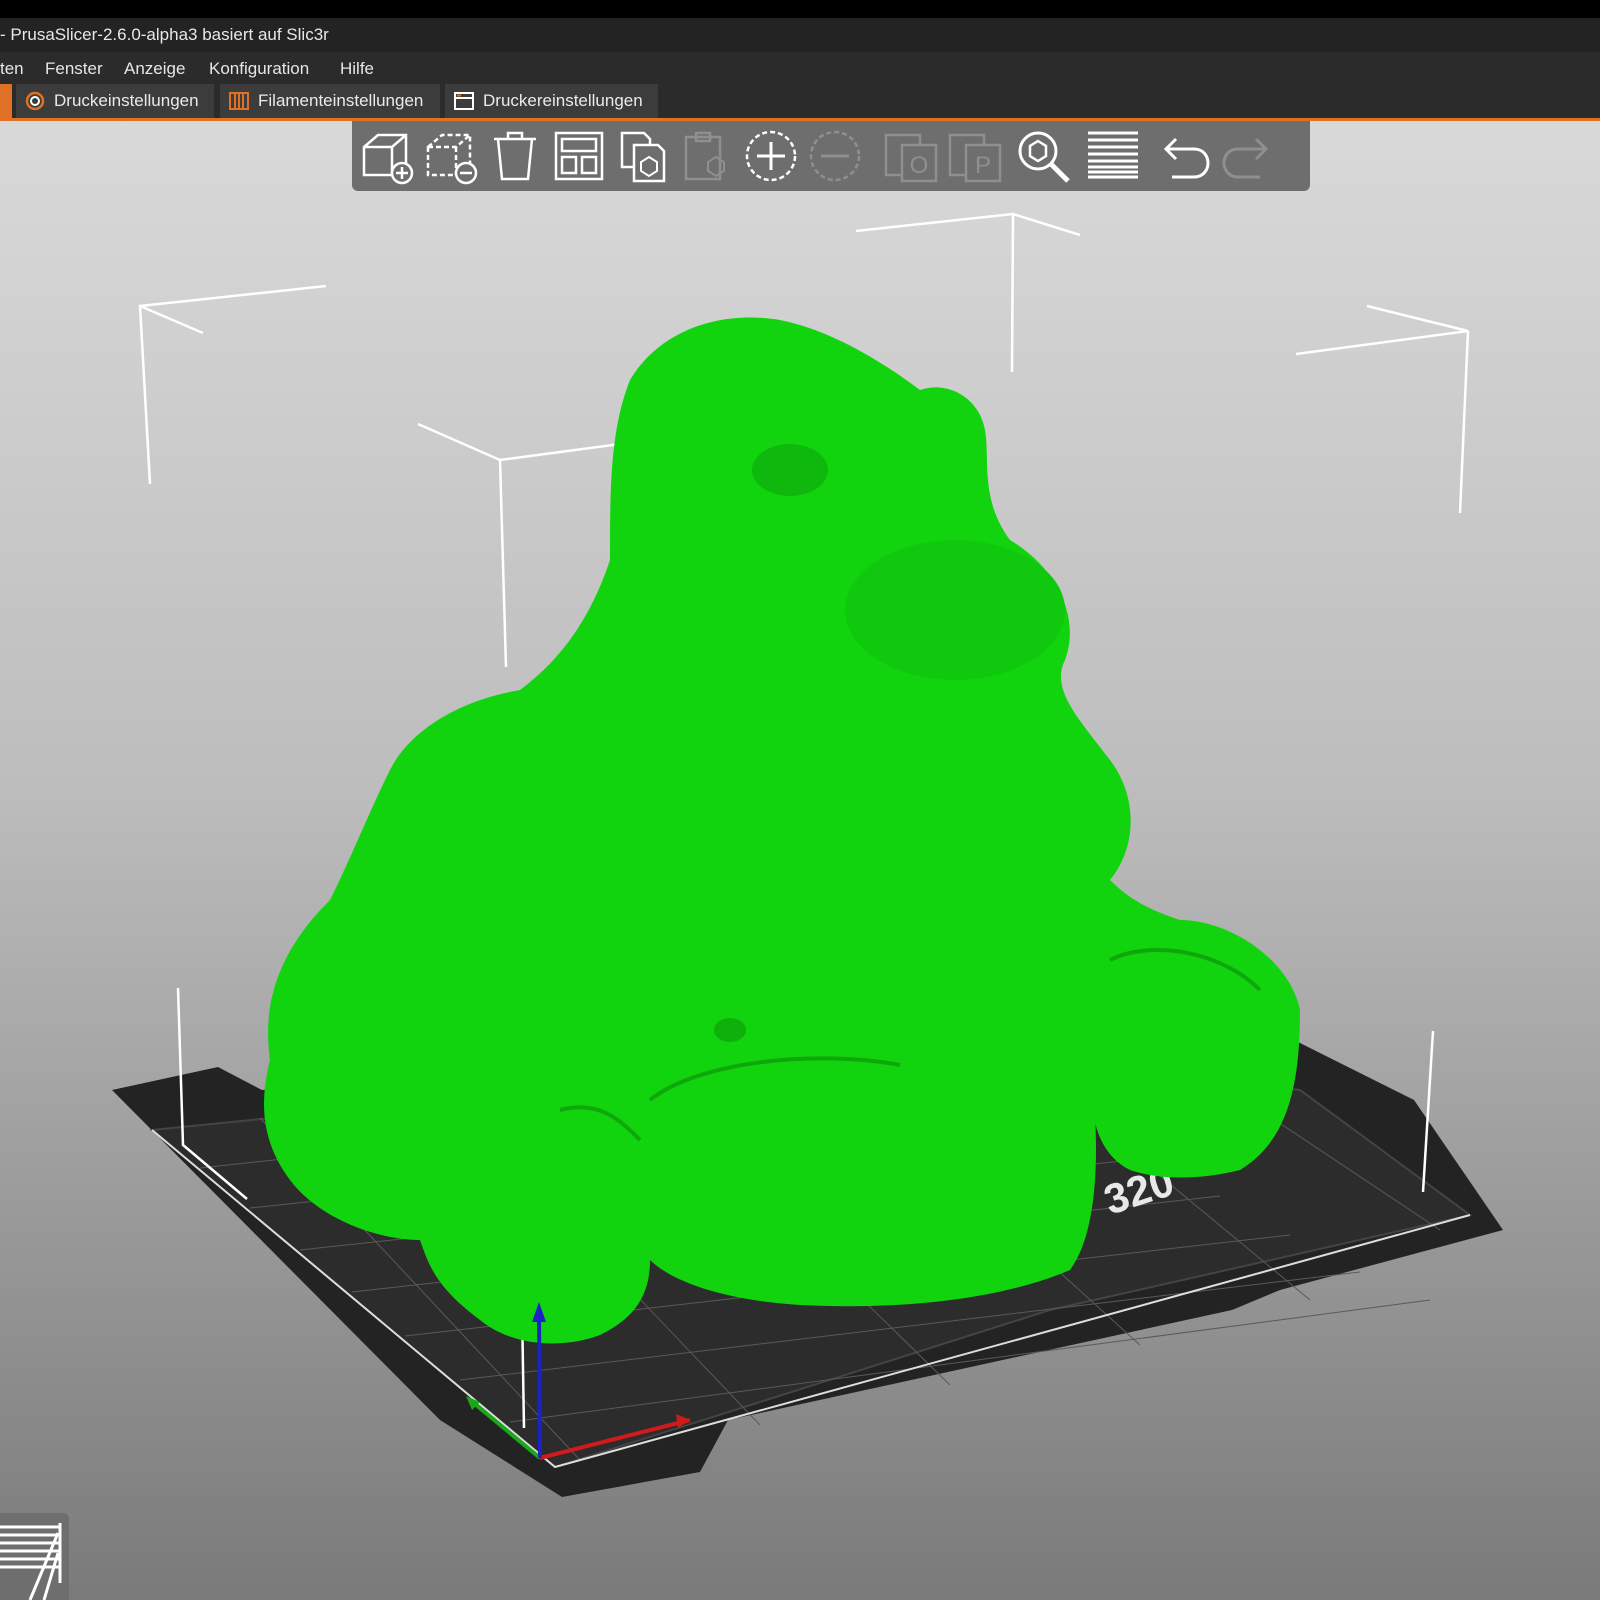  I want to click on split-parts-icon: P, so click(975, 156).